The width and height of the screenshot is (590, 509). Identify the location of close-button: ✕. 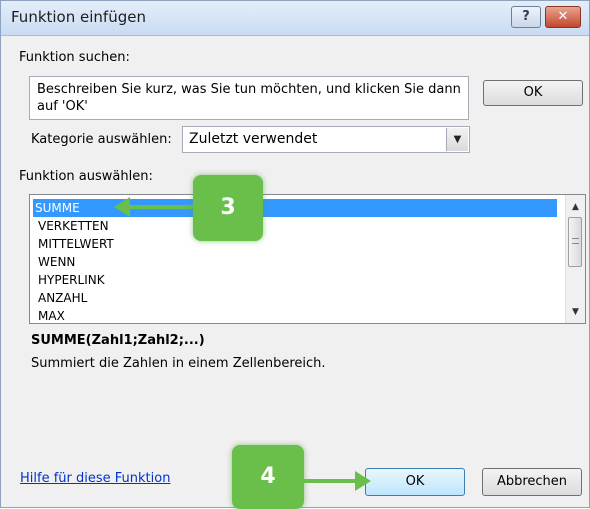
(563, 17).